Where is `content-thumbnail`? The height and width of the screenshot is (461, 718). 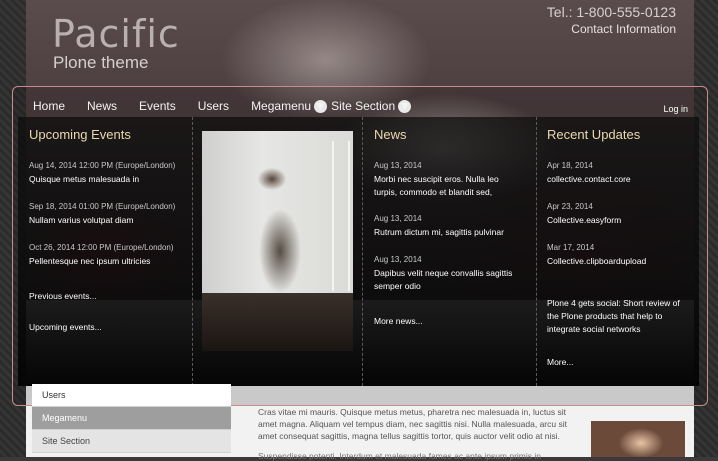 content-thumbnail is located at coordinates (638, 439).